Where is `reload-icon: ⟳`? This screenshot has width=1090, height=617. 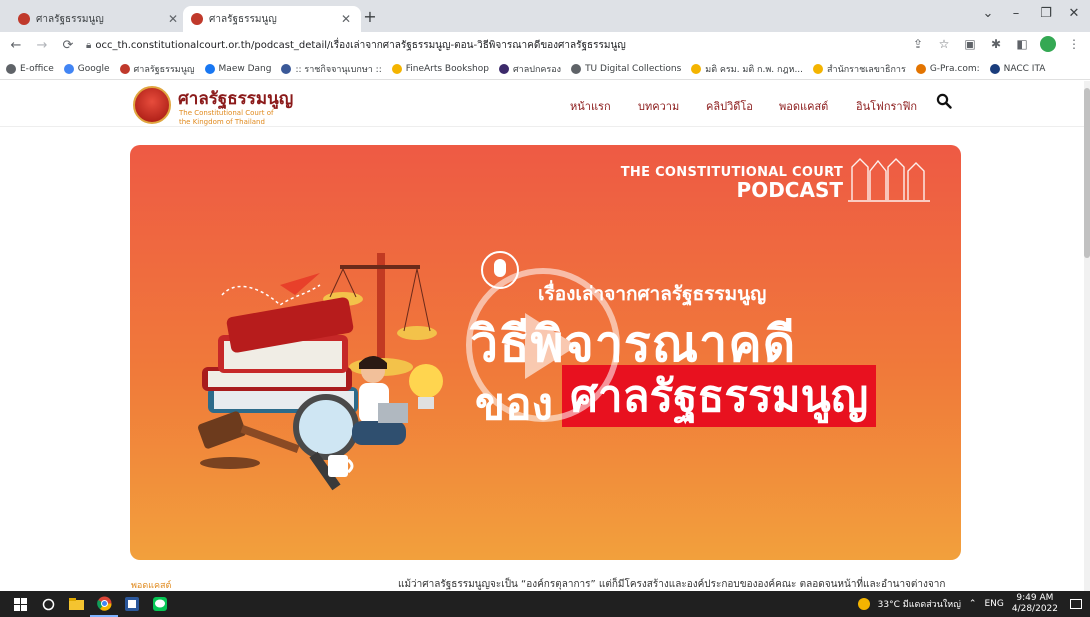 reload-icon: ⟳ is located at coordinates (68, 45).